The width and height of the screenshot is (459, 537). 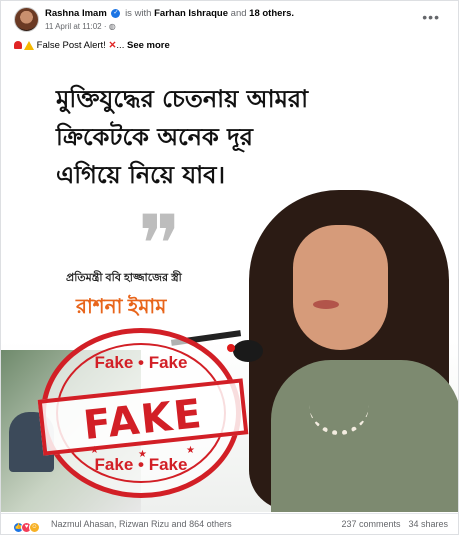 I want to click on reaction-icons: 👍 ♥ ☺, so click(x=26, y=526).